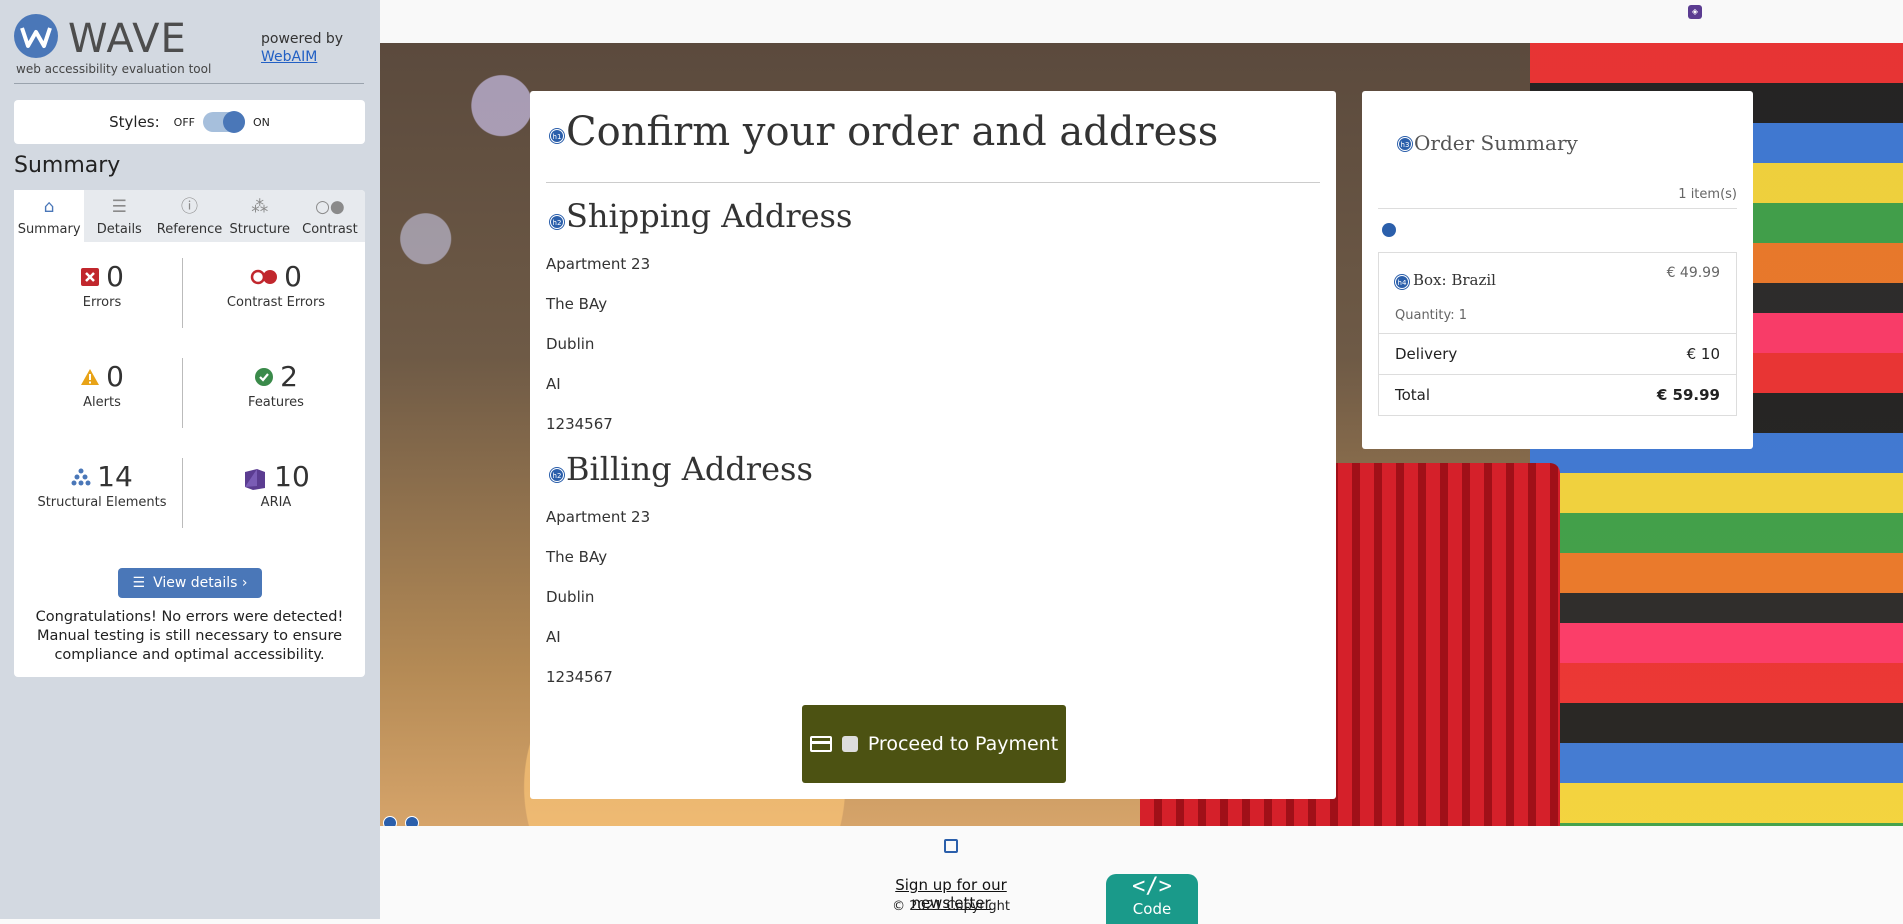  What do you see at coordinates (1141, 21) in the screenshot?
I see `page-top-bar` at bounding box center [1141, 21].